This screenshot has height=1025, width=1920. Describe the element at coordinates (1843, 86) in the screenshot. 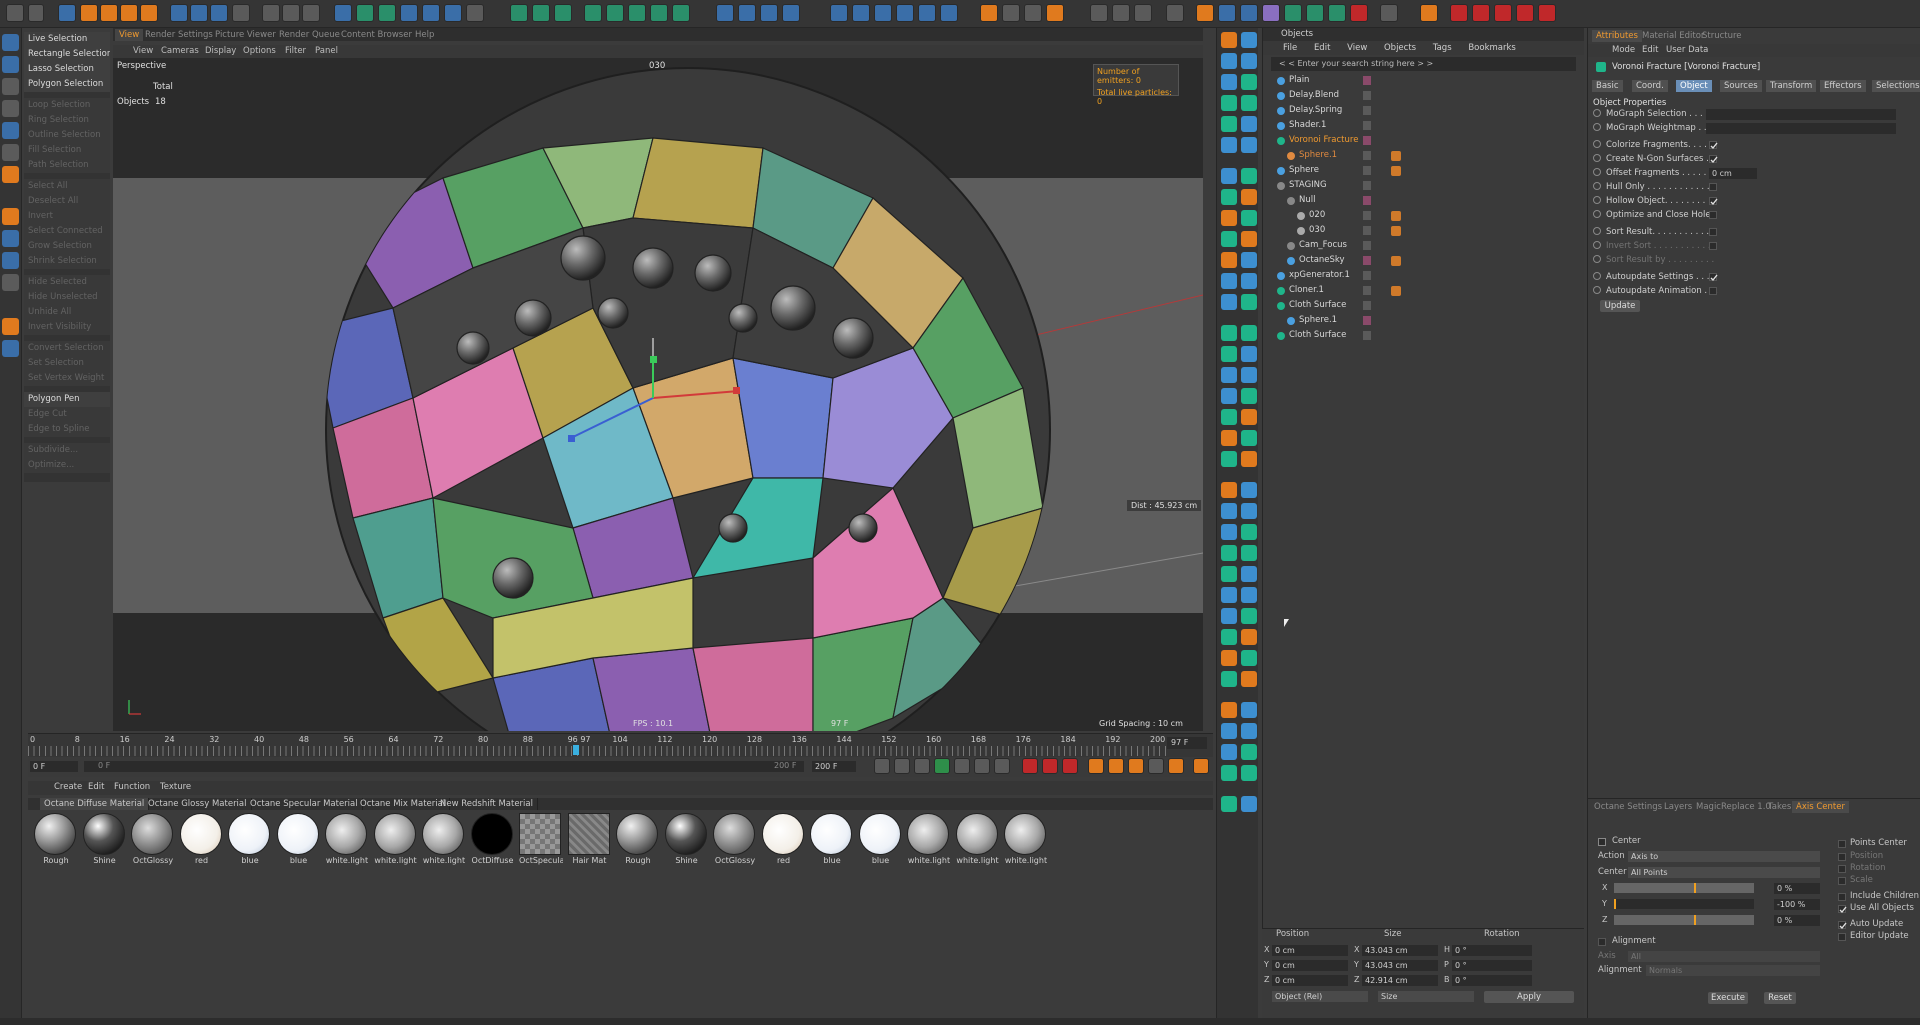

I see `subtab-effectors: Effectors` at that location.